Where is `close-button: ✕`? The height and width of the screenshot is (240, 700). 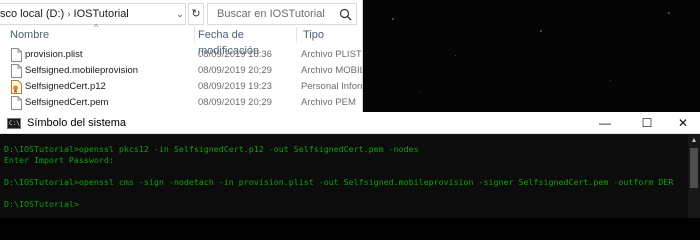 close-button: ✕ is located at coordinates (682, 123).